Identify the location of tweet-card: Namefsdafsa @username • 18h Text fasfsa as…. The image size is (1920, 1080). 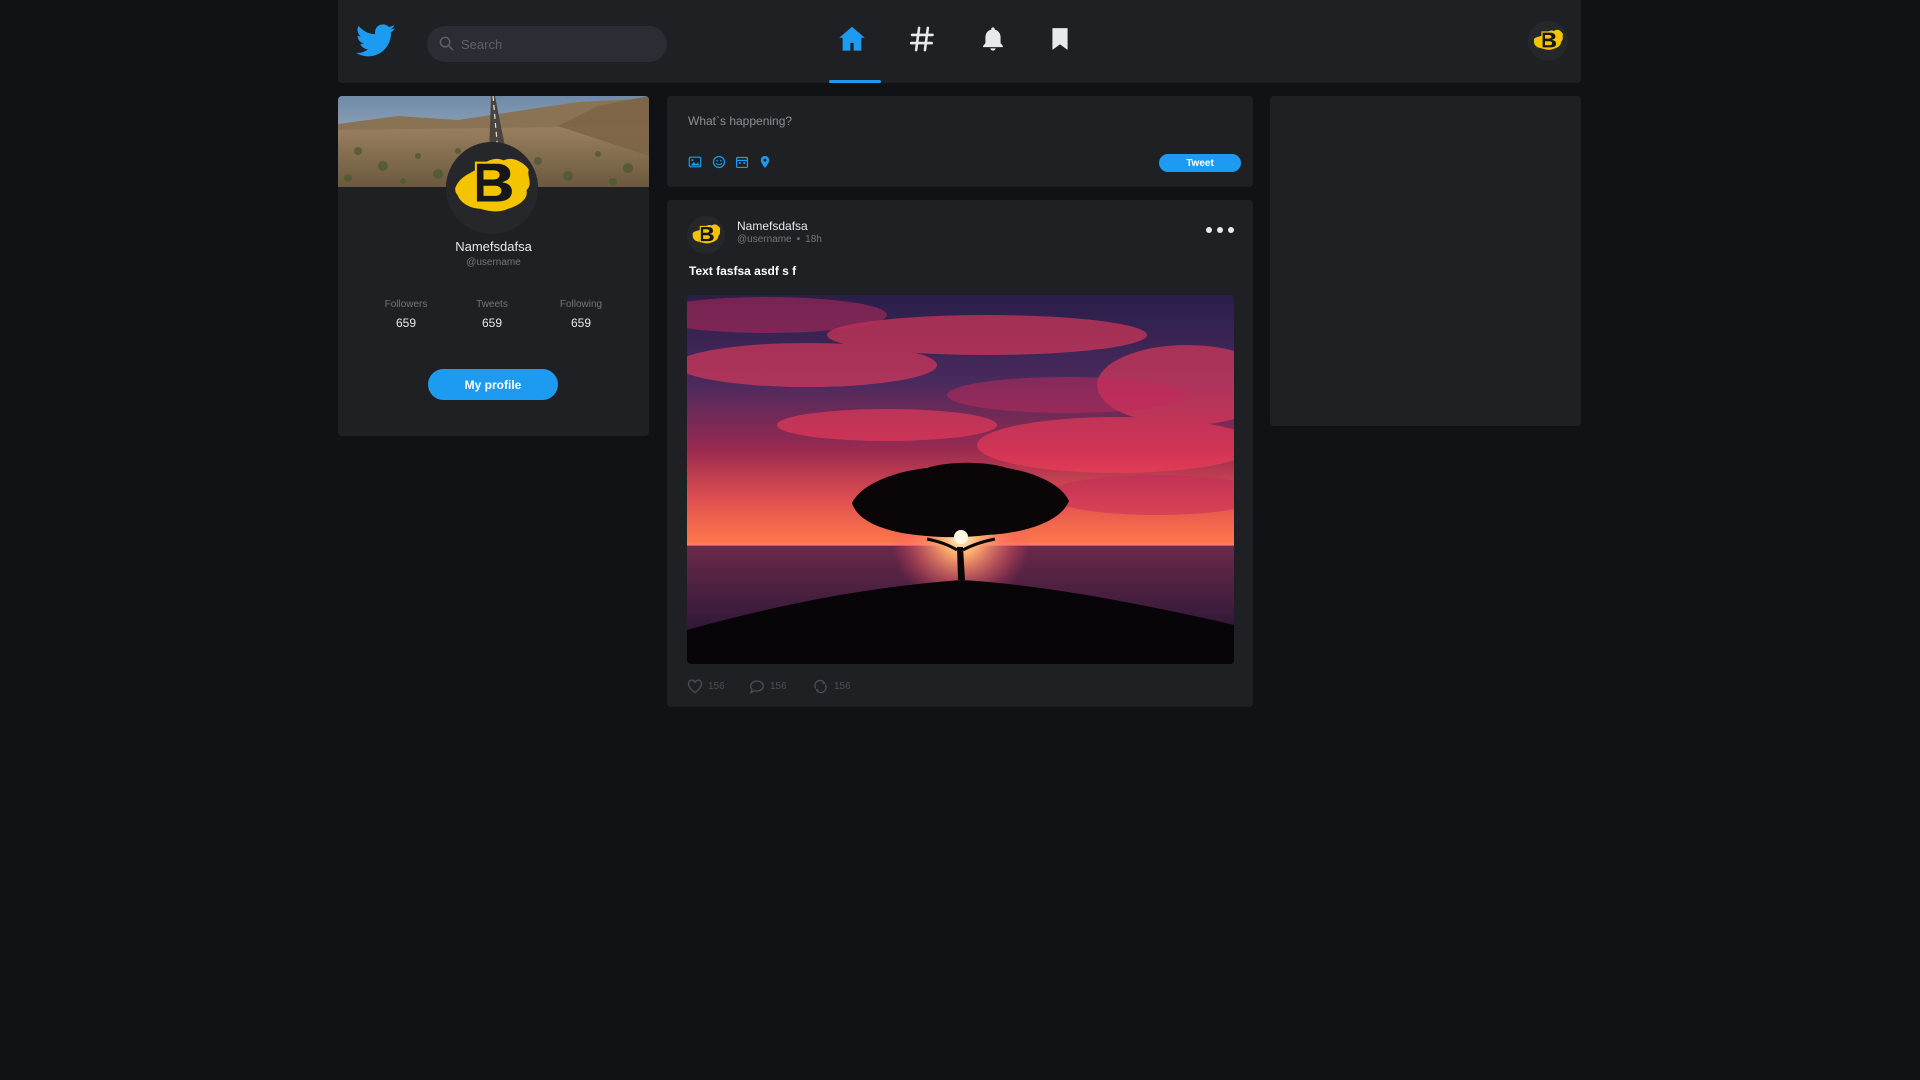
(960, 453).